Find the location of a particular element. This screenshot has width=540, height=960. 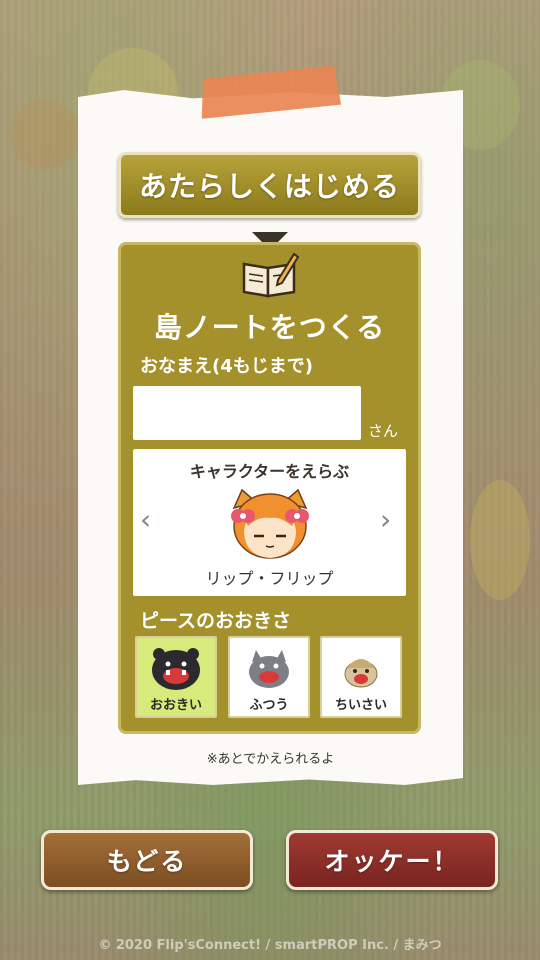

name-suffix: さん is located at coordinates (383, 431).